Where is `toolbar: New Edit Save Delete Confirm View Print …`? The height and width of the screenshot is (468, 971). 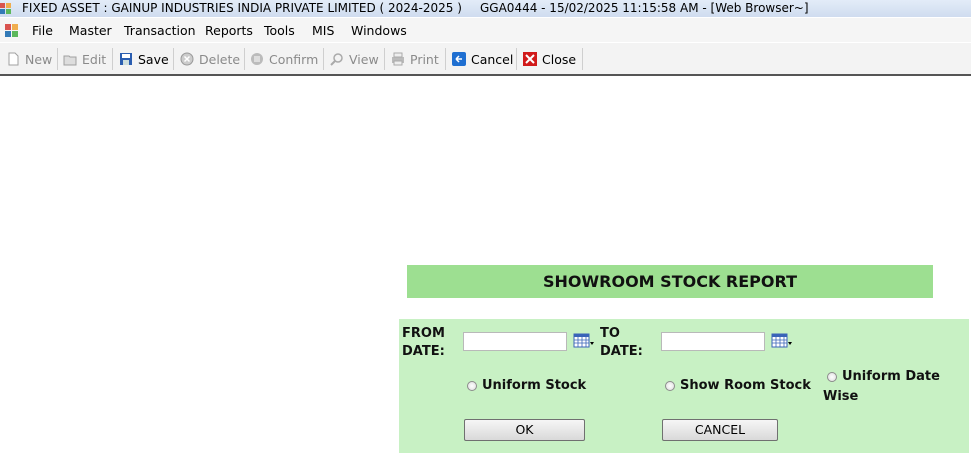
toolbar: New Edit Save Delete Confirm View Print … is located at coordinates (485, 59).